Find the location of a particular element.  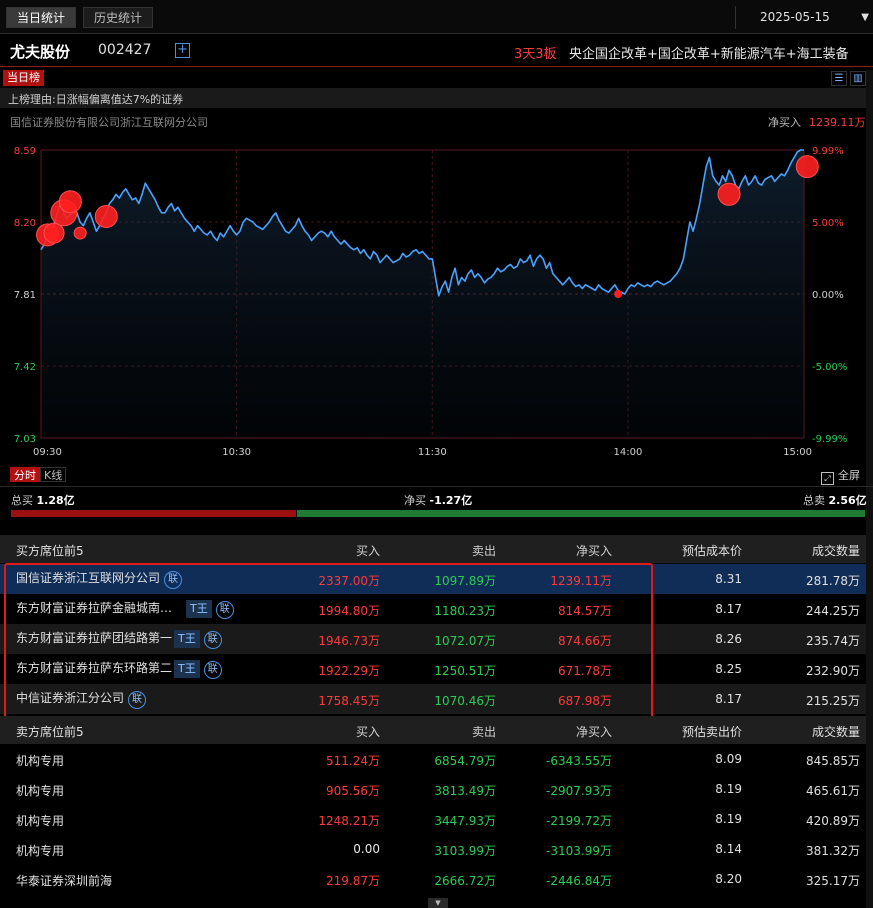

cost-value: 8.31 is located at coordinates (728, 579).